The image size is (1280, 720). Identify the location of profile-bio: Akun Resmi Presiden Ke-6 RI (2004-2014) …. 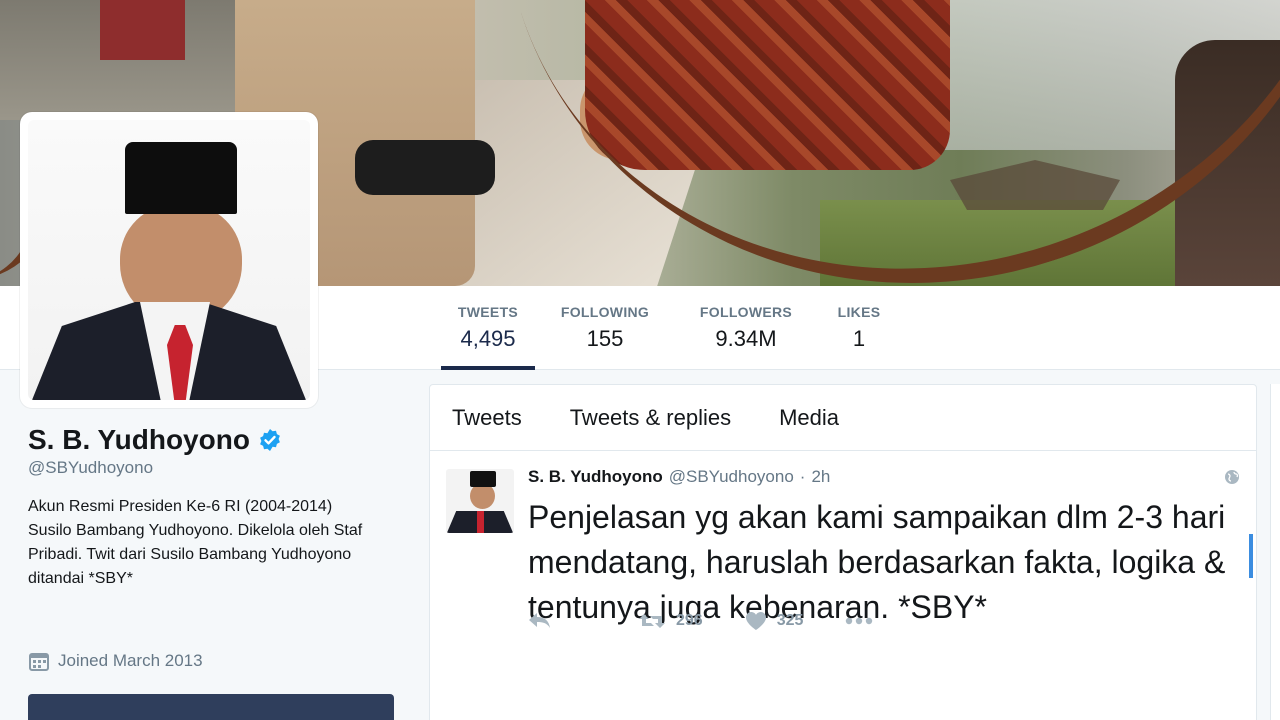
(195, 542).